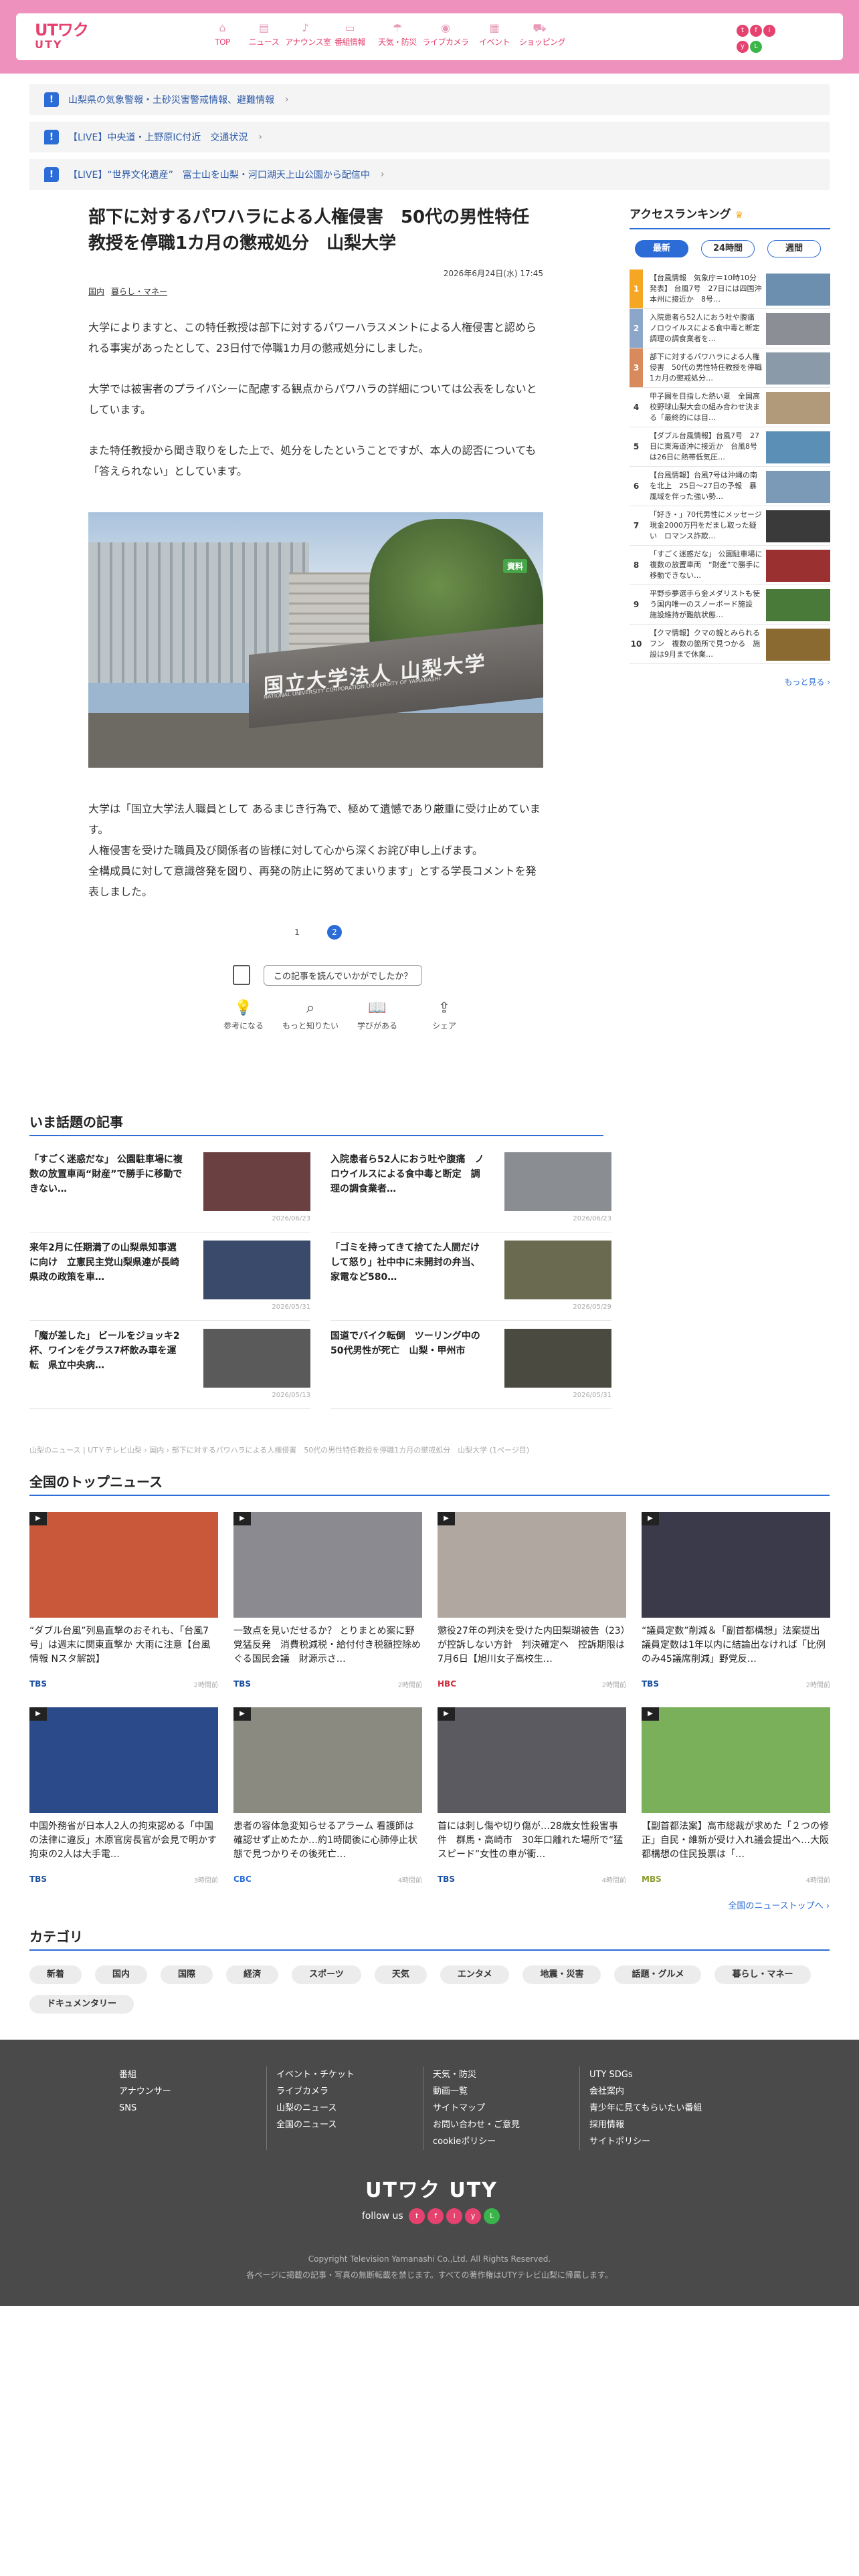 The height and width of the screenshot is (2576, 859). What do you see at coordinates (96, 291) in the screenshot?
I see `tag-link: 国内` at bounding box center [96, 291].